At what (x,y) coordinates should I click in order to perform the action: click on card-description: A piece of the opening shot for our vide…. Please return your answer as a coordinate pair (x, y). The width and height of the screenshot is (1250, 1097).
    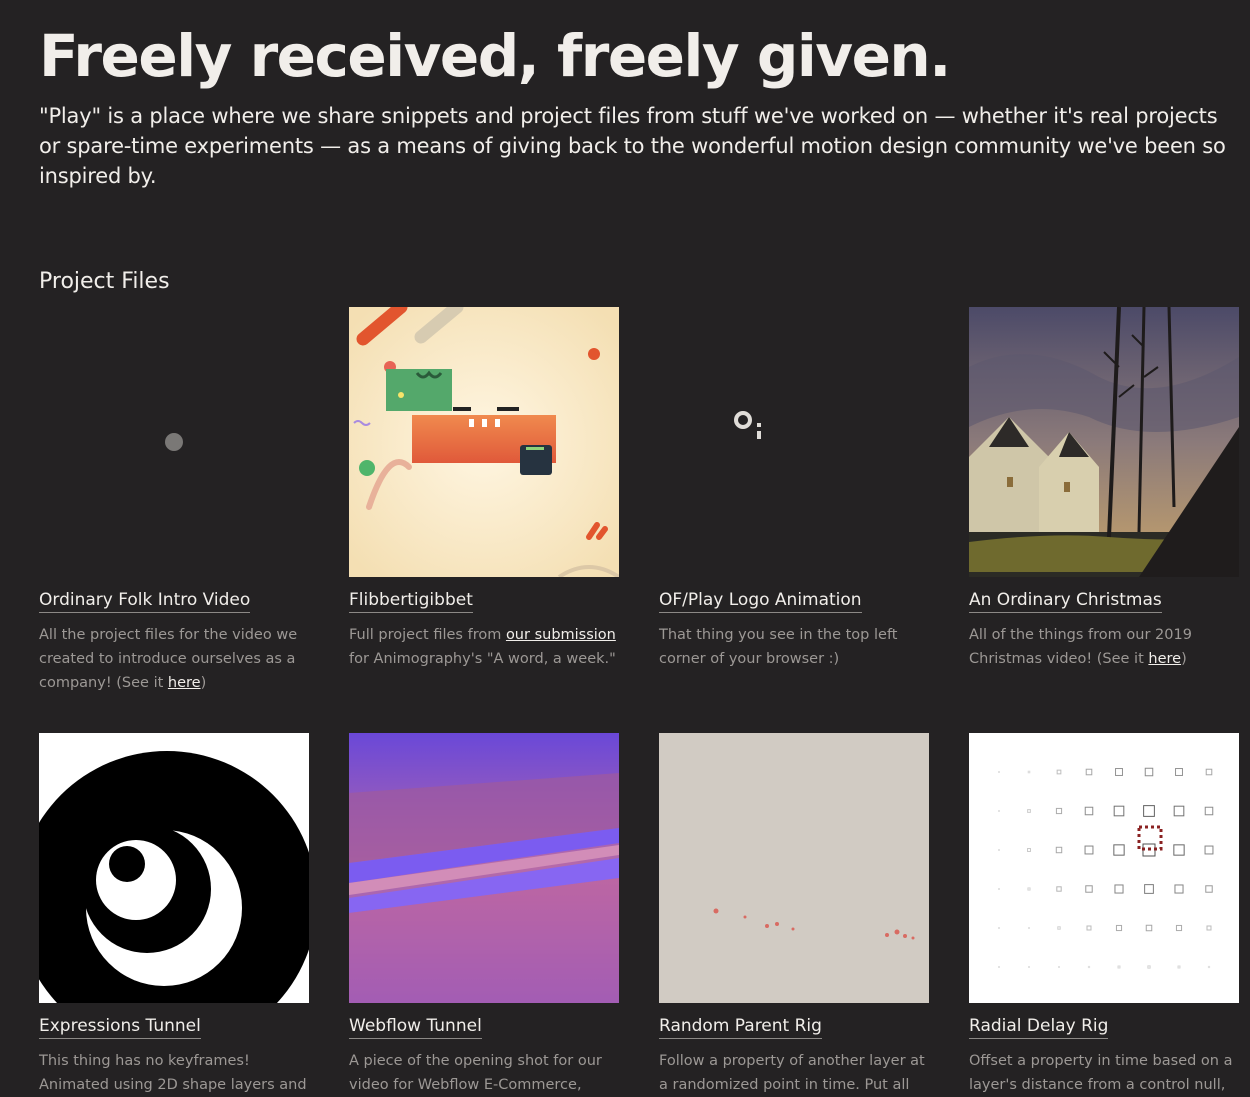
    Looking at the image, I should click on (475, 1073).